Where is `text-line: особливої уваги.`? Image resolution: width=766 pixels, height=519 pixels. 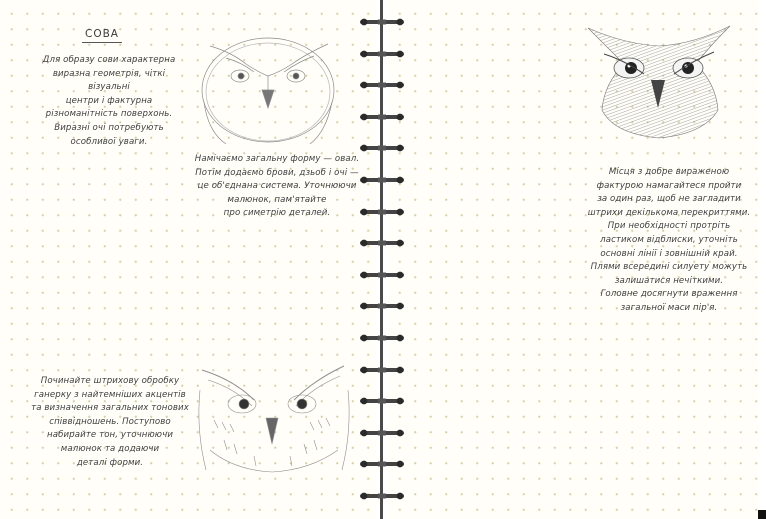 text-line: особливої уваги. is located at coordinates (109, 141).